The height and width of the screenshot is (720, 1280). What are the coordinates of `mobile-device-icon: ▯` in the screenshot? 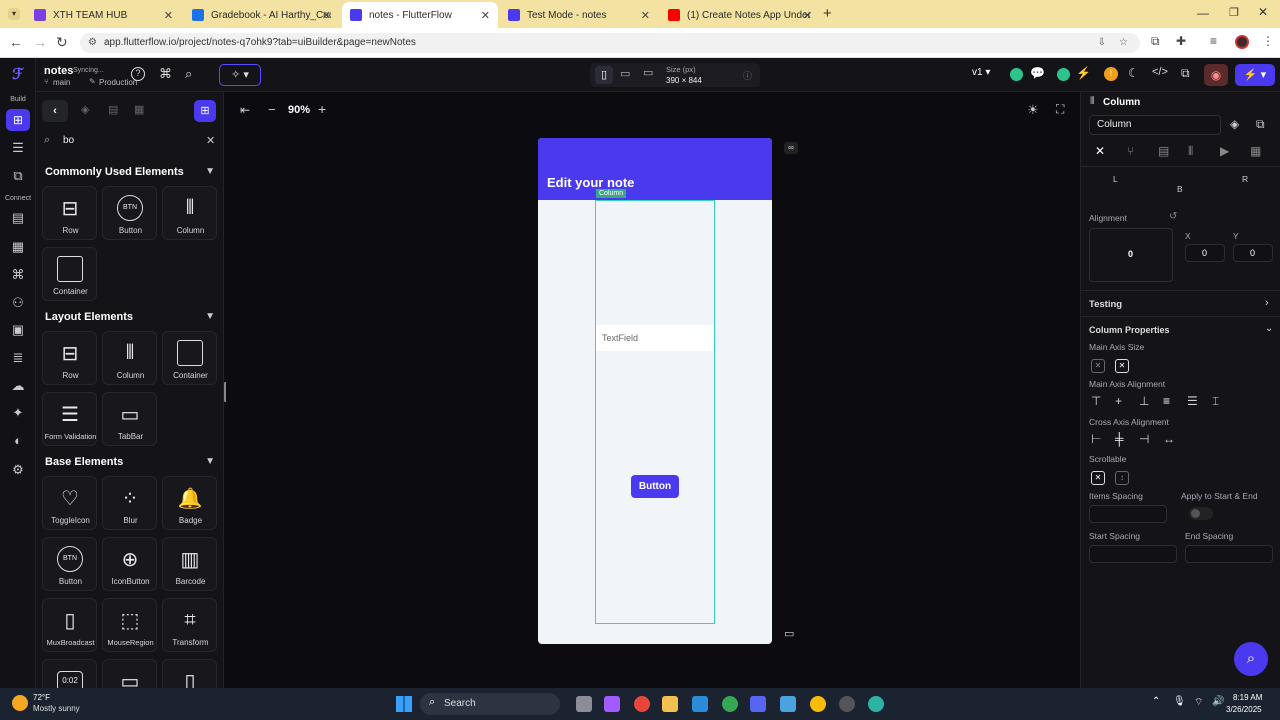 It's located at (604, 75).